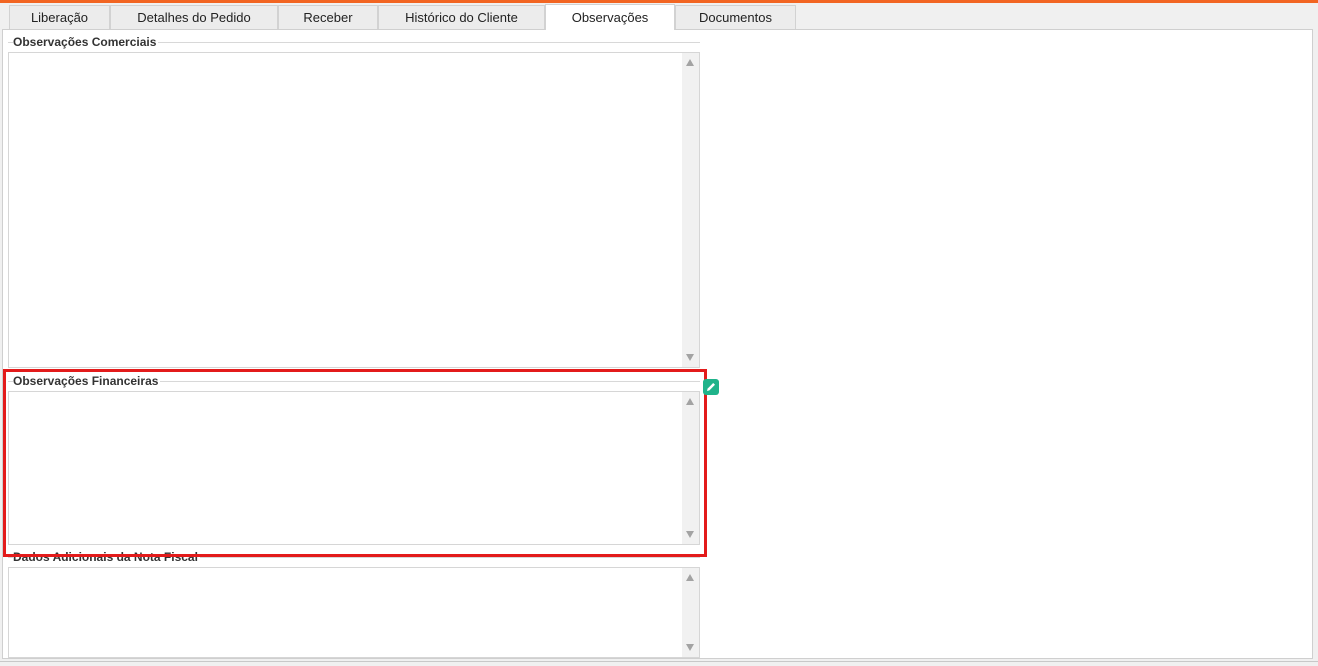 The height and width of the screenshot is (666, 1318). What do you see at coordinates (690, 210) in the screenshot?
I see `comerciais-scrollbar` at bounding box center [690, 210].